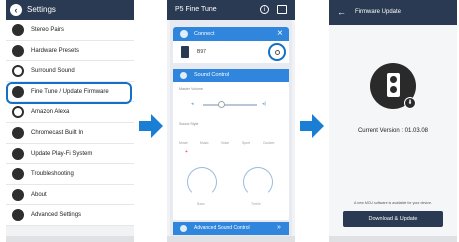  What do you see at coordinates (264, 104) in the screenshot?
I see `volume-high-icon: ◂)` at bounding box center [264, 104].